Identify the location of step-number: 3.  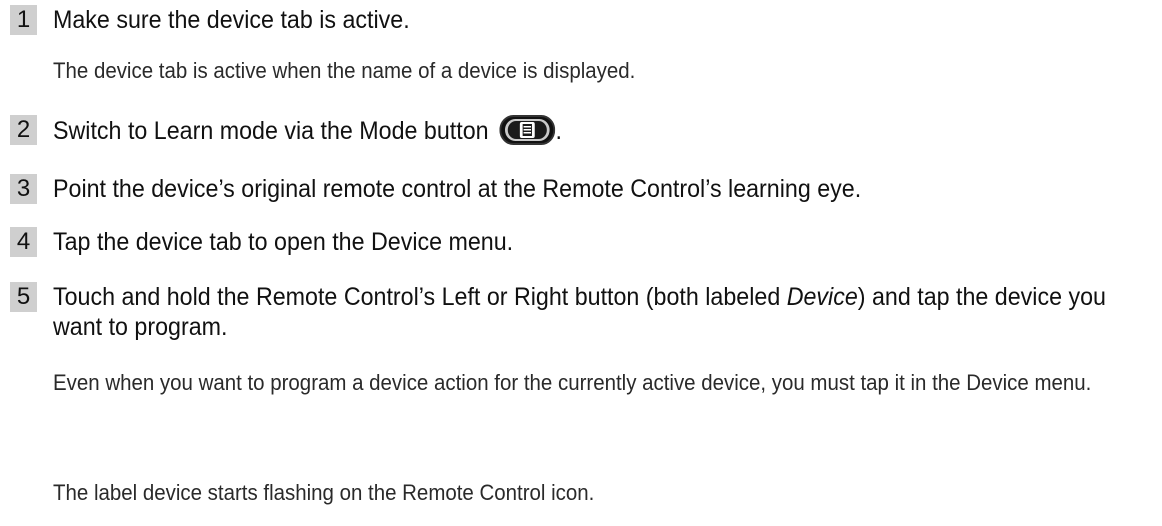
(23, 189).